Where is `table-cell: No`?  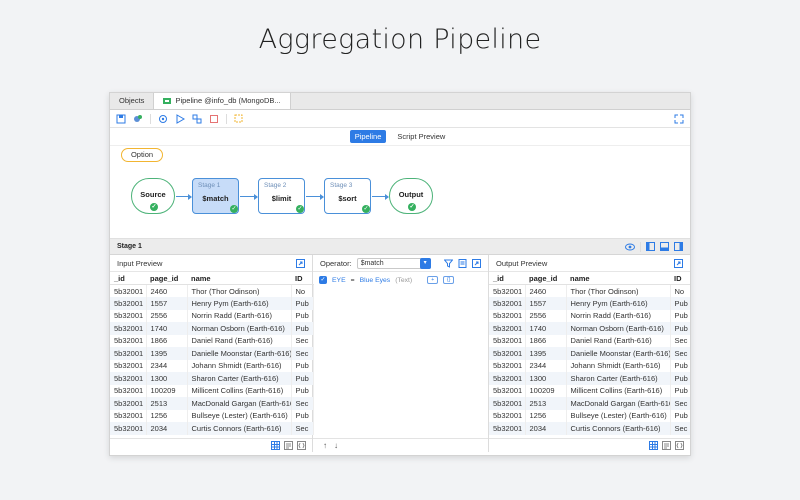 table-cell: No is located at coordinates (302, 290).